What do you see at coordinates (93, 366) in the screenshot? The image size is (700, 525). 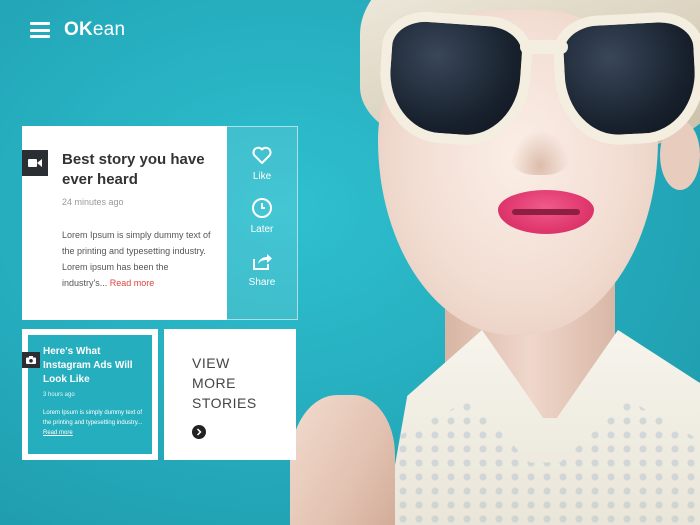 I see `small-story-title: Here's What Instagram Ads Will Look Like` at bounding box center [93, 366].